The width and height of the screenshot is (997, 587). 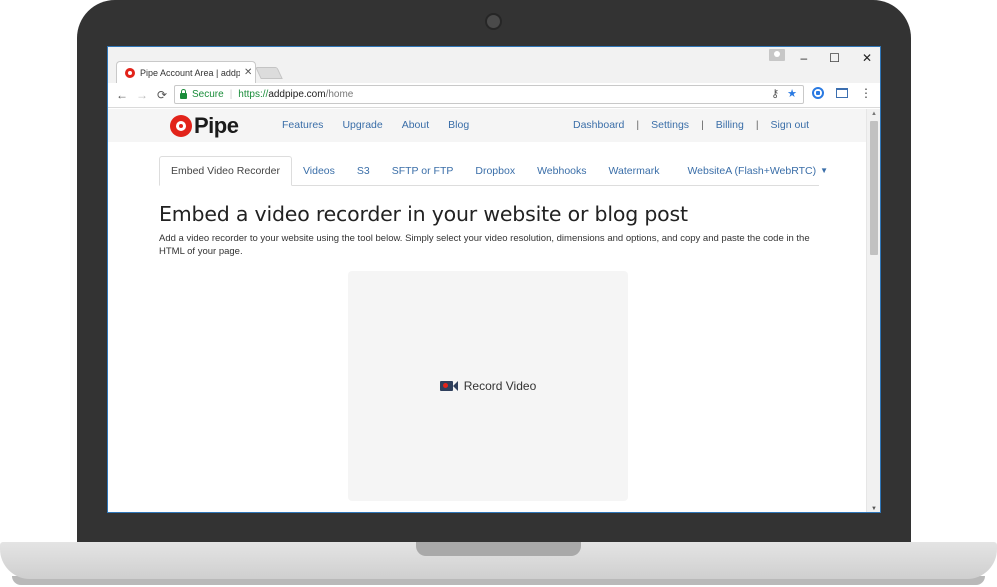 What do you see at coordinates (752, 170) in the screenshot?
I see `environment-dropdown-label: WebsiteA (Flash+WebRTC)` at bounding box center [752, 170].